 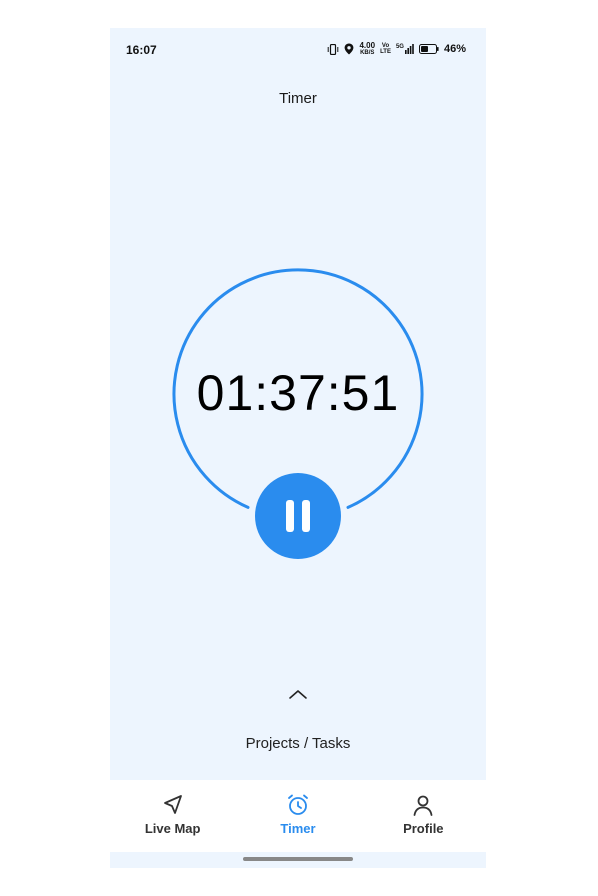 What do you see at coordinates (423, 805) in the screenshot?
I see `person-icon` at bounding box center [423, 805].